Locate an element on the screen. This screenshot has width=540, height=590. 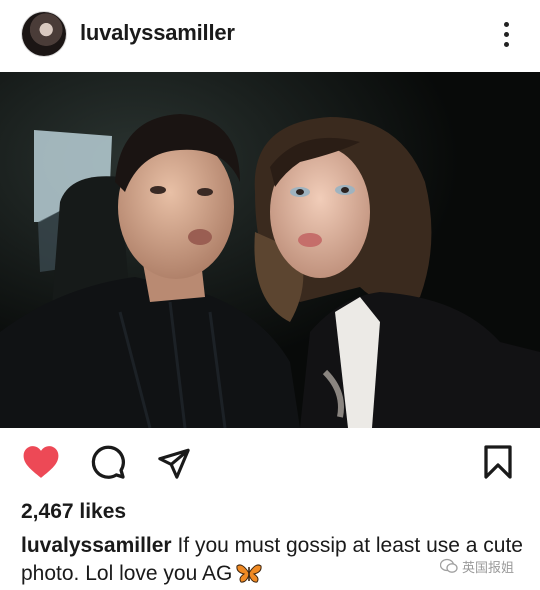
more-options-icon is located at coordinates (506, 35).